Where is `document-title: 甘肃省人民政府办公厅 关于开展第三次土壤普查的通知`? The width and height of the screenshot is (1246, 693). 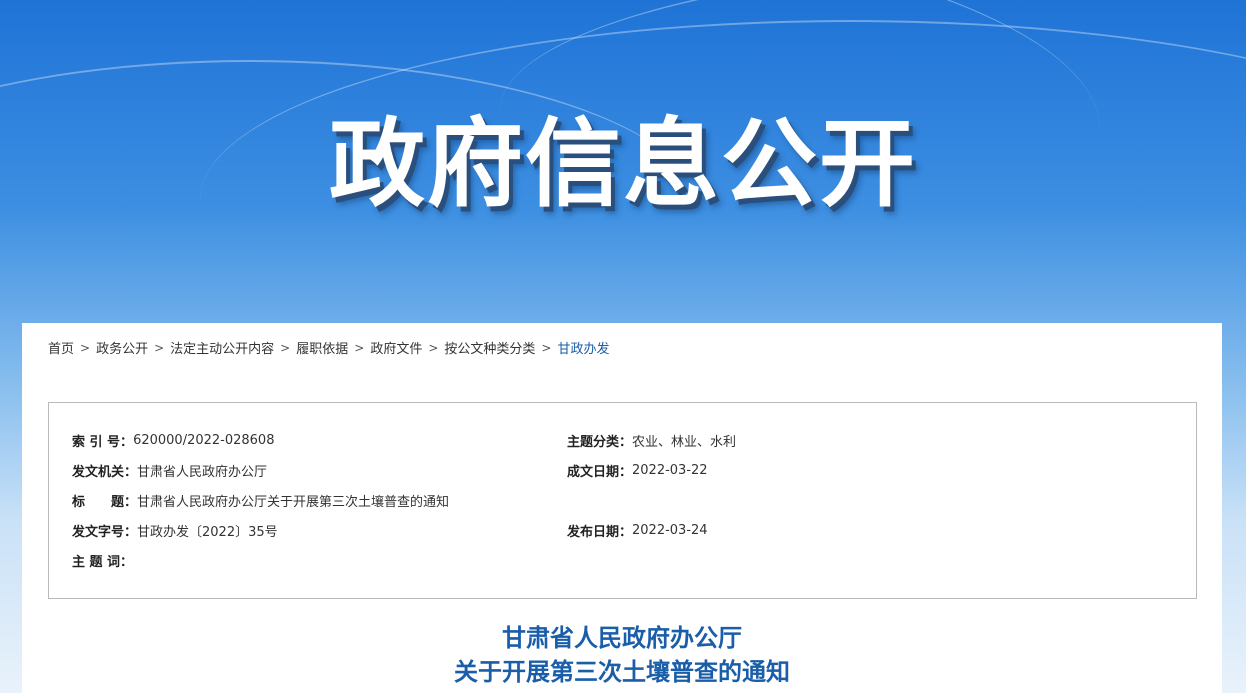
document-title: 甘肃省人民政府办公厅 关于开展第三次土壤普查的通知 is located at coordinates (622, 655).